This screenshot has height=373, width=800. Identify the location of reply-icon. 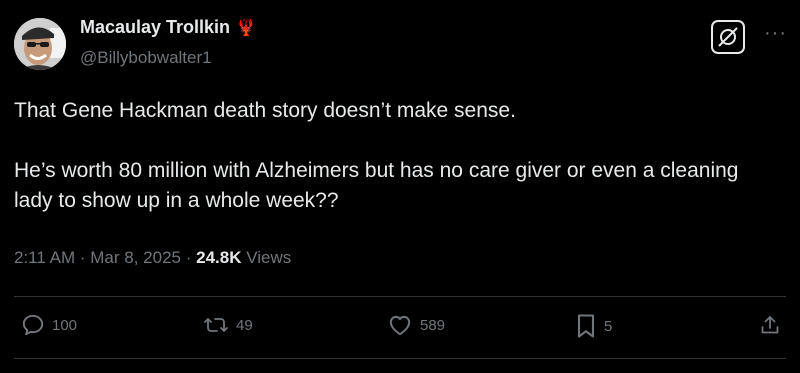
(33, 325).